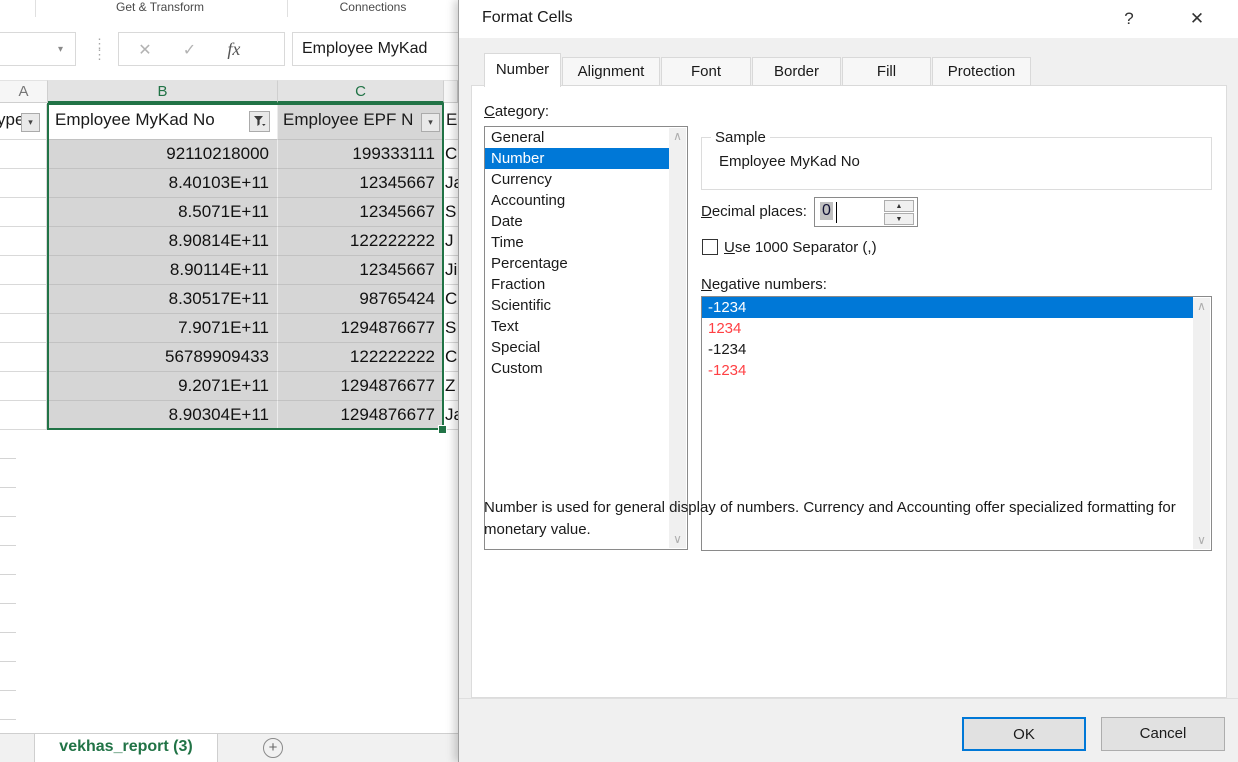  What do you see at coordinates (577, 326) in the screenshot?
I see `list-item: Text` at bounding box center [577, 326].